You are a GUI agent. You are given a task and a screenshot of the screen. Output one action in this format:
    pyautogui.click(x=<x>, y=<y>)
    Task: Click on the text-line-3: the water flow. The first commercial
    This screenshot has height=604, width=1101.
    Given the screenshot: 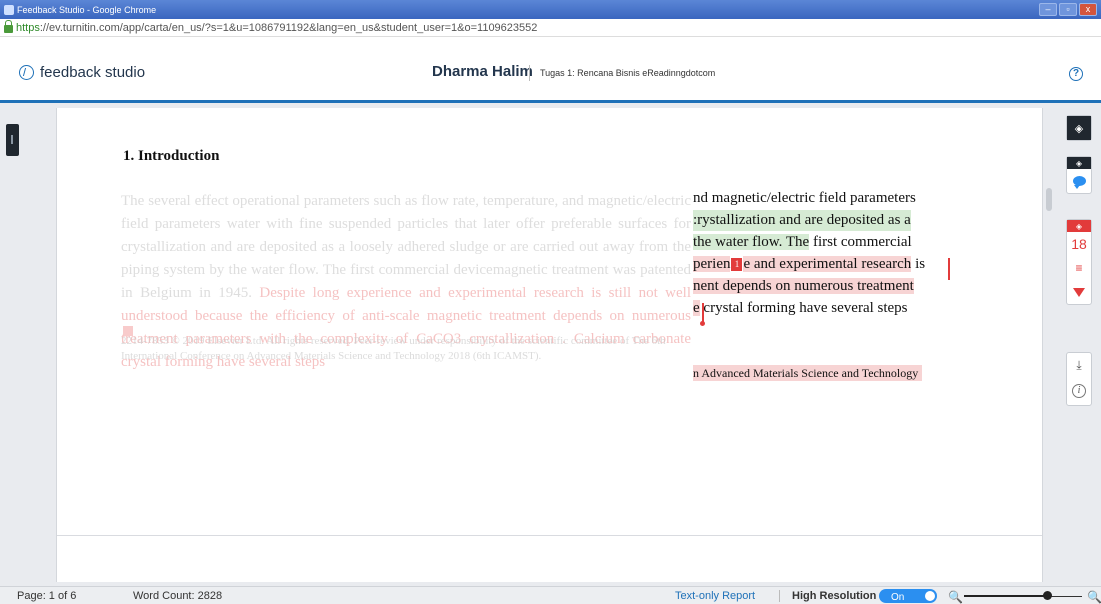 What is the action you would take?
    pyautogui.click(x=802, y=242)
    